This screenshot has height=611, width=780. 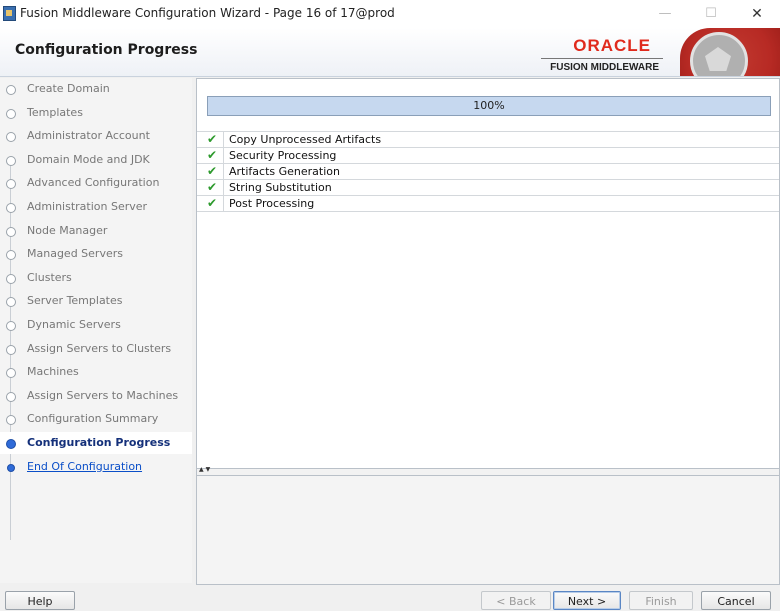 What do you see at coordinates (68, 88) in the screenshot?
I see `nav-step-label: Create Domain` at bounding box center [68, 88].